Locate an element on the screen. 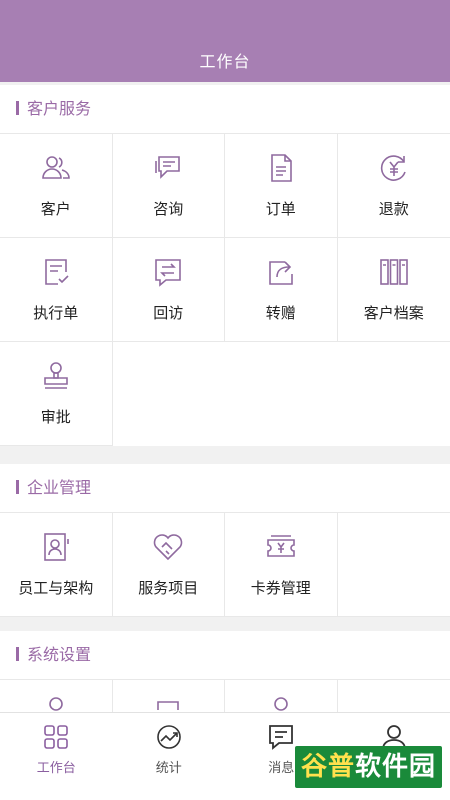 This screenshot has height=800, width=450. grid-item-transfer: 转赠 is located at coordinates (281, 290).